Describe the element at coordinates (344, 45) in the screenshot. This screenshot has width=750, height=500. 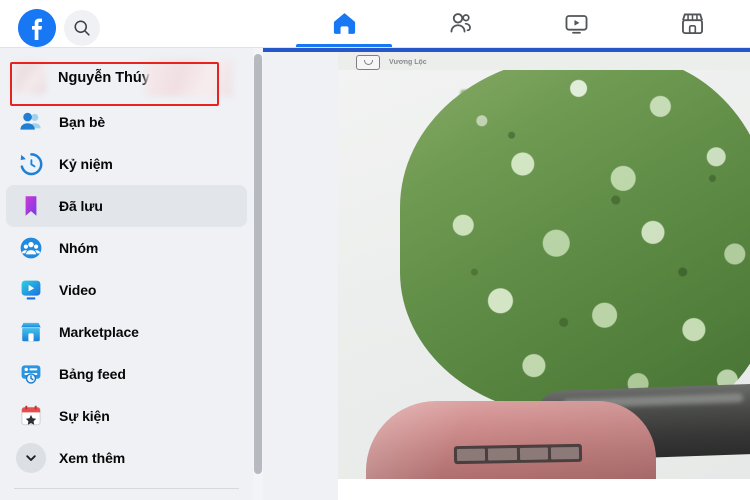
I see `tab-active-underline` at that location.